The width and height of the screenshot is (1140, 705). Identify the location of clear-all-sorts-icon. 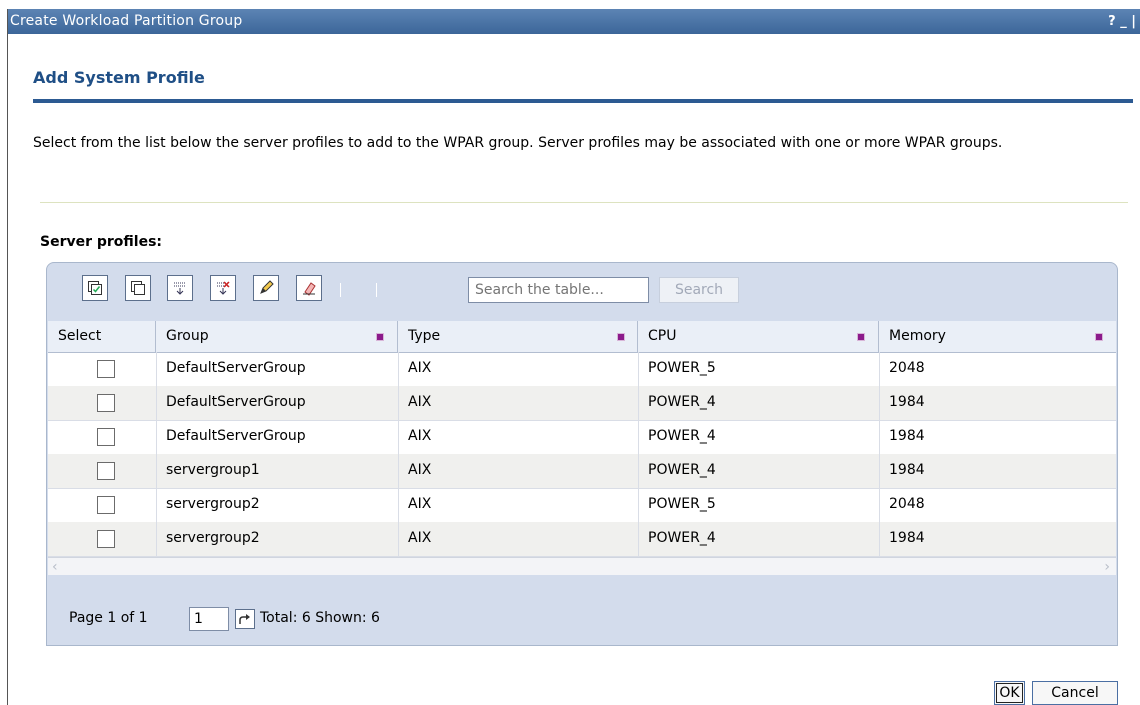
(309, 288).